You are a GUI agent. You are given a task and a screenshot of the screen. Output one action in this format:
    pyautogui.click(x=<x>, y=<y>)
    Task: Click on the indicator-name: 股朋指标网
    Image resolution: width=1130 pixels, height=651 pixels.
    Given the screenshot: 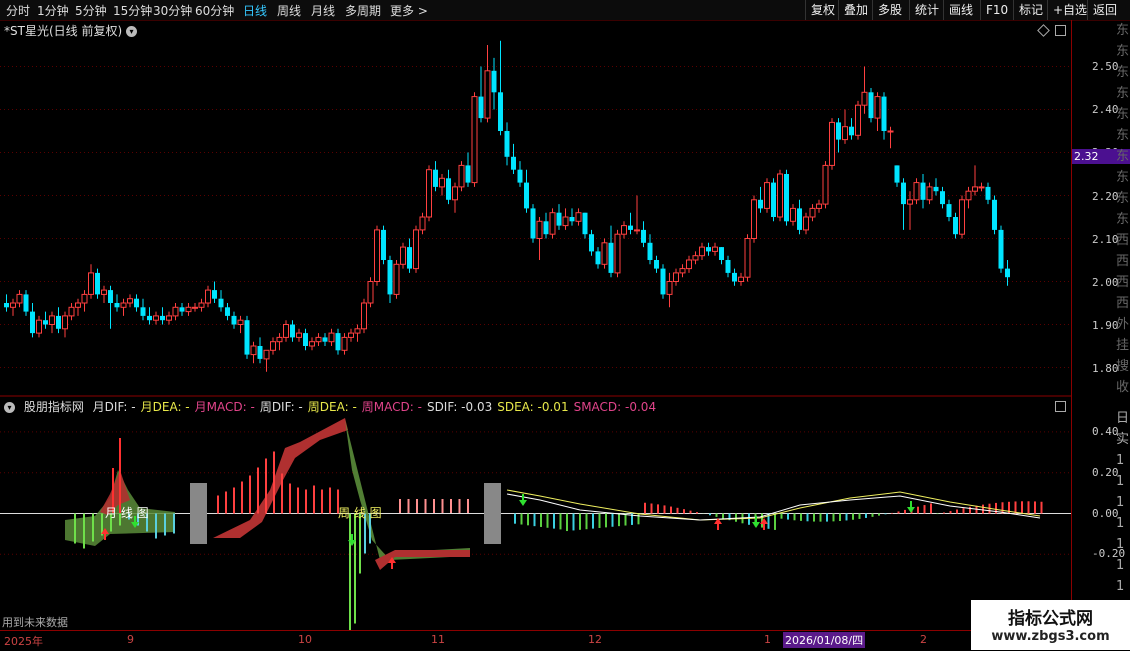 What is the action you would take?
    pyautogui.click(x=53, y=407)
    